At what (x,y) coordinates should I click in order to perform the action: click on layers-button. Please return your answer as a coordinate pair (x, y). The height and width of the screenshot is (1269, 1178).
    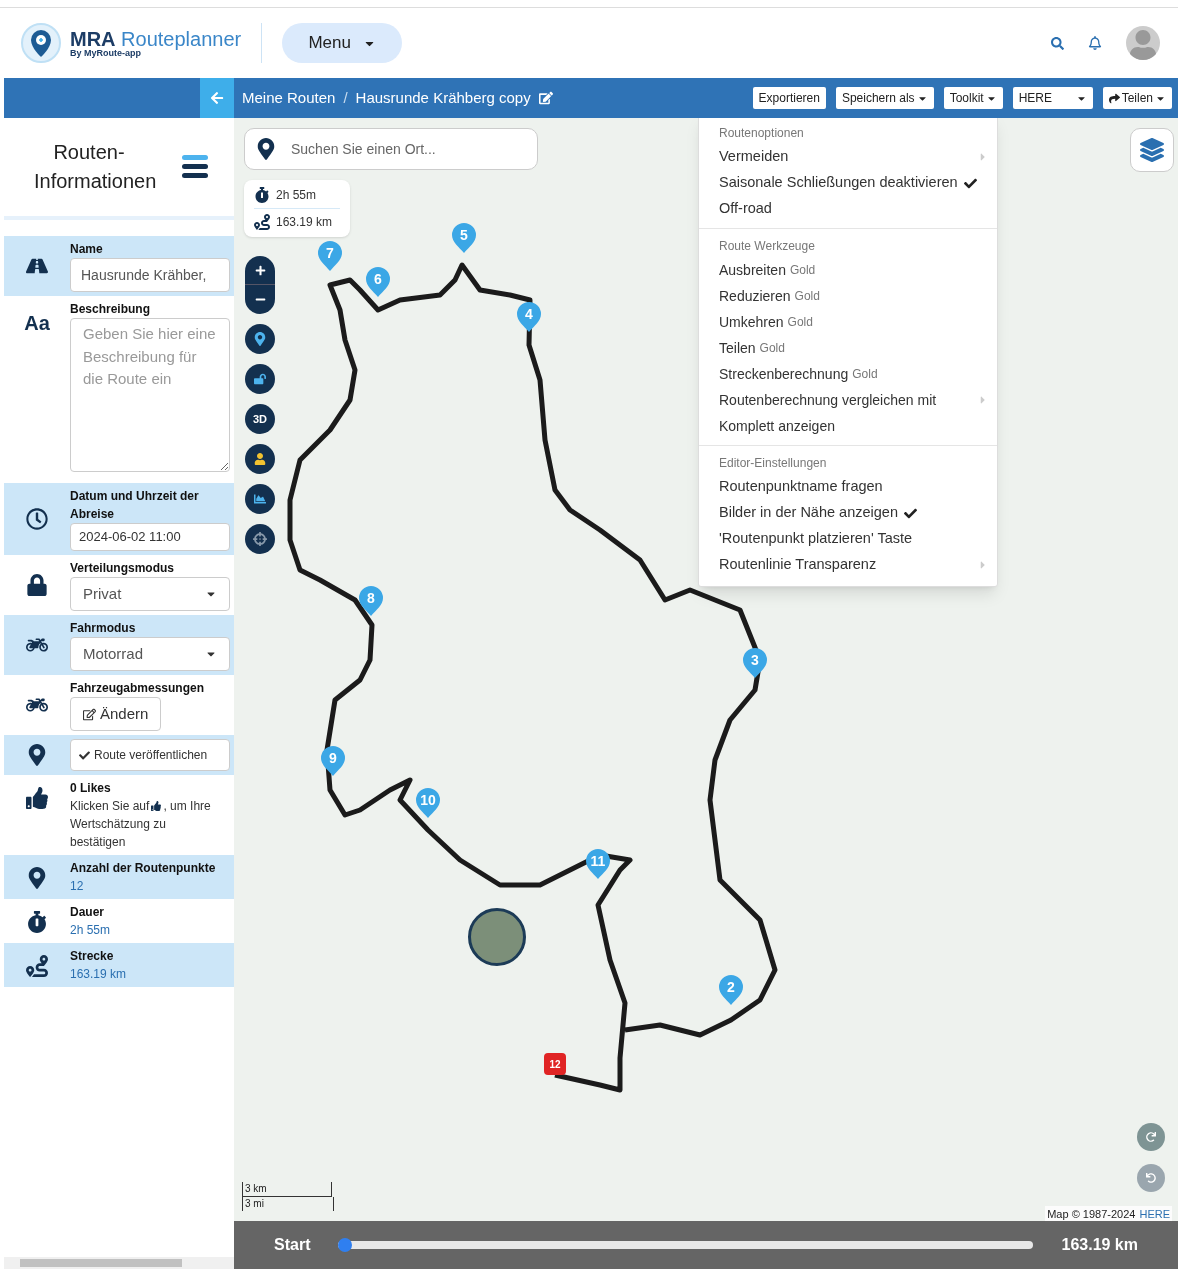
    Looking at the image, I should click on (1152, 150).